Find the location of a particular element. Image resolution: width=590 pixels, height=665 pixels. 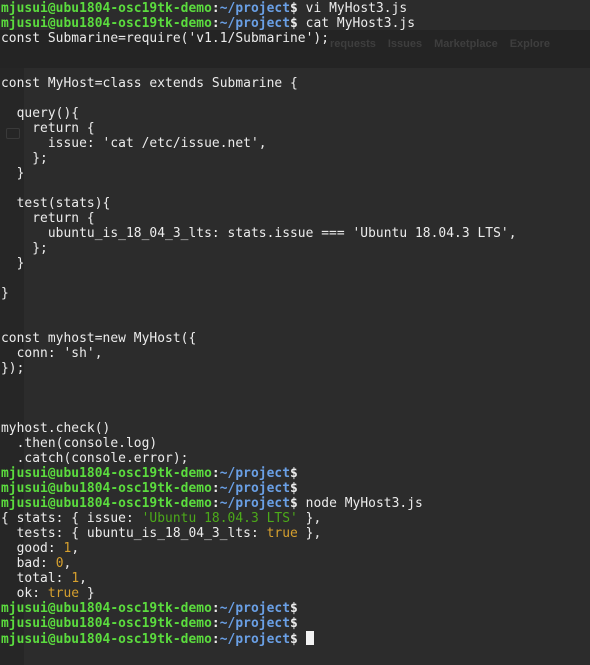

output-text: total: is located at coordinates (36, 578).